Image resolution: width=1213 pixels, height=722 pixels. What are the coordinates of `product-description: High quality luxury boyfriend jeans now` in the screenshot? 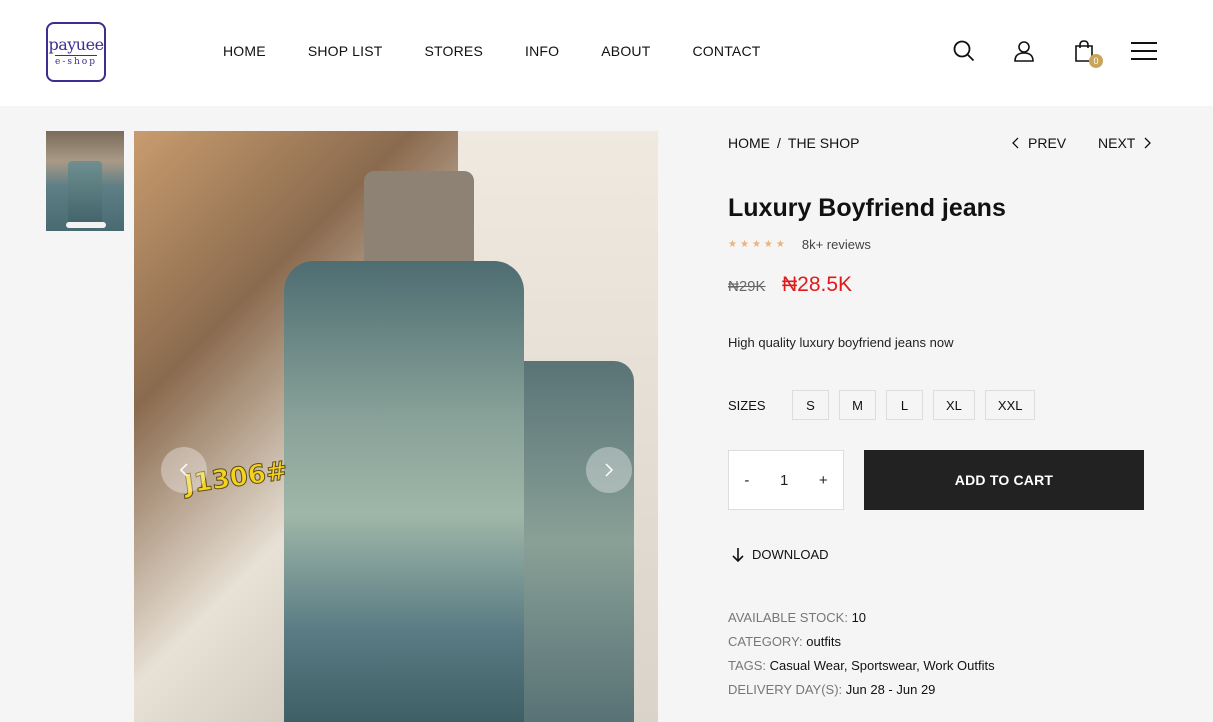 It's located at (841, 342).